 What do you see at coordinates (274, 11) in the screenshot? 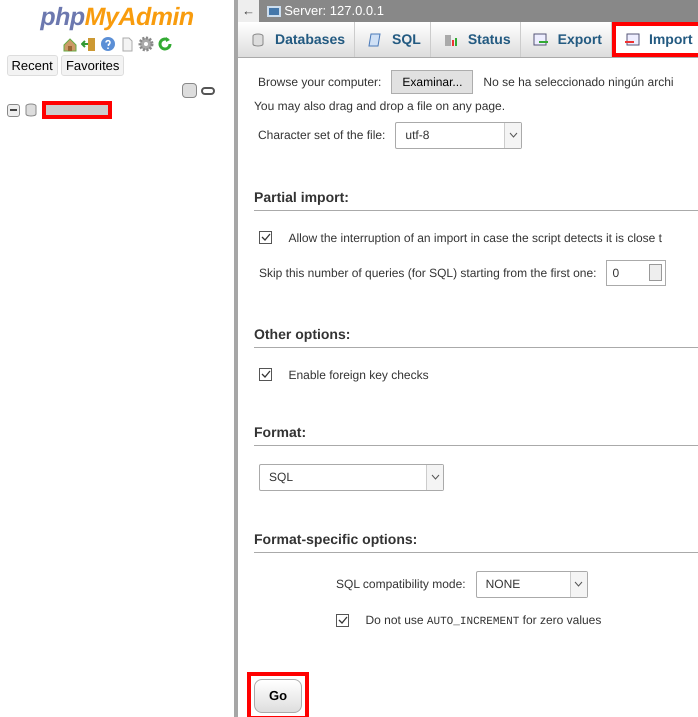
I see `monitor-icon` at bounding box center [274, 11].